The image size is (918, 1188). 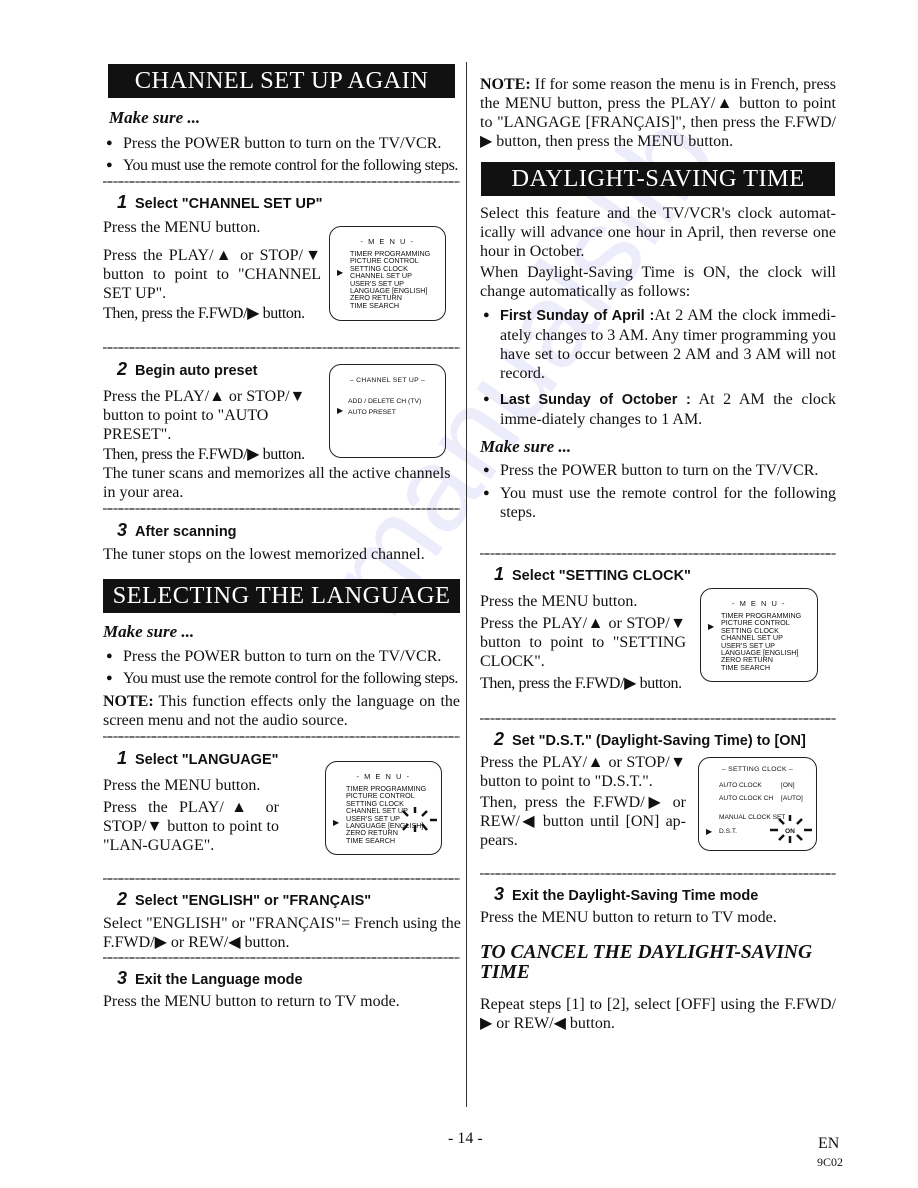 I want to click on menu-item: ADD / DELETE CH (TV), so click(x=385, y=401).